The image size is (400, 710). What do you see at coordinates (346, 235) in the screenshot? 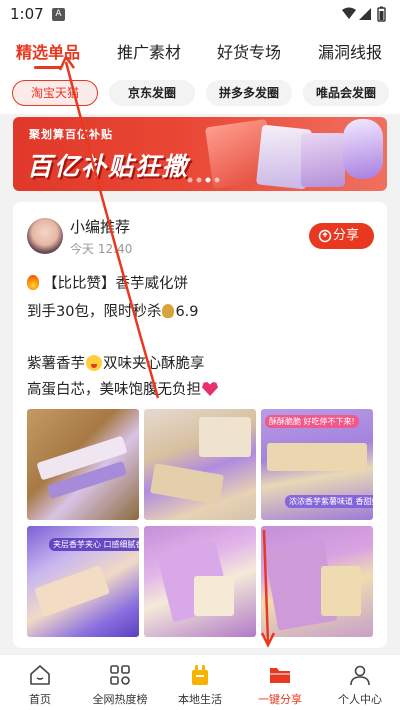
I see `share-label: 分享` at bounding box center [346, 235].